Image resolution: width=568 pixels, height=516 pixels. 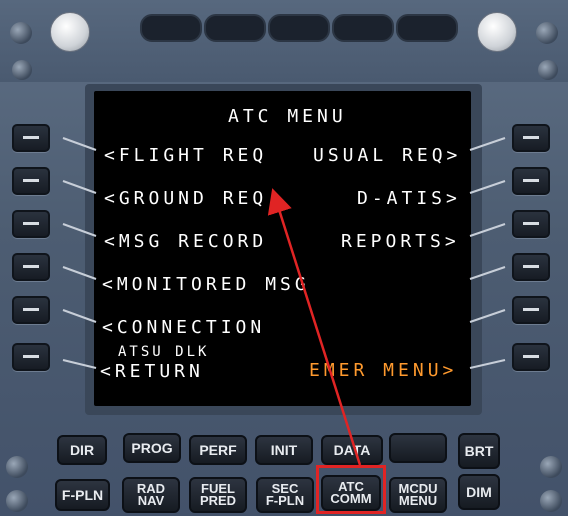 I want to click on annotation-arrow, so click(x=314, y=327).